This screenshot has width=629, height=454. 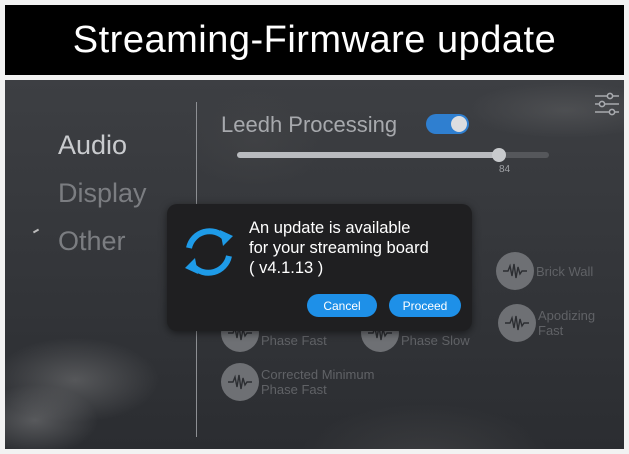 I want to click on sync-icon, so click(x=209, y=252).